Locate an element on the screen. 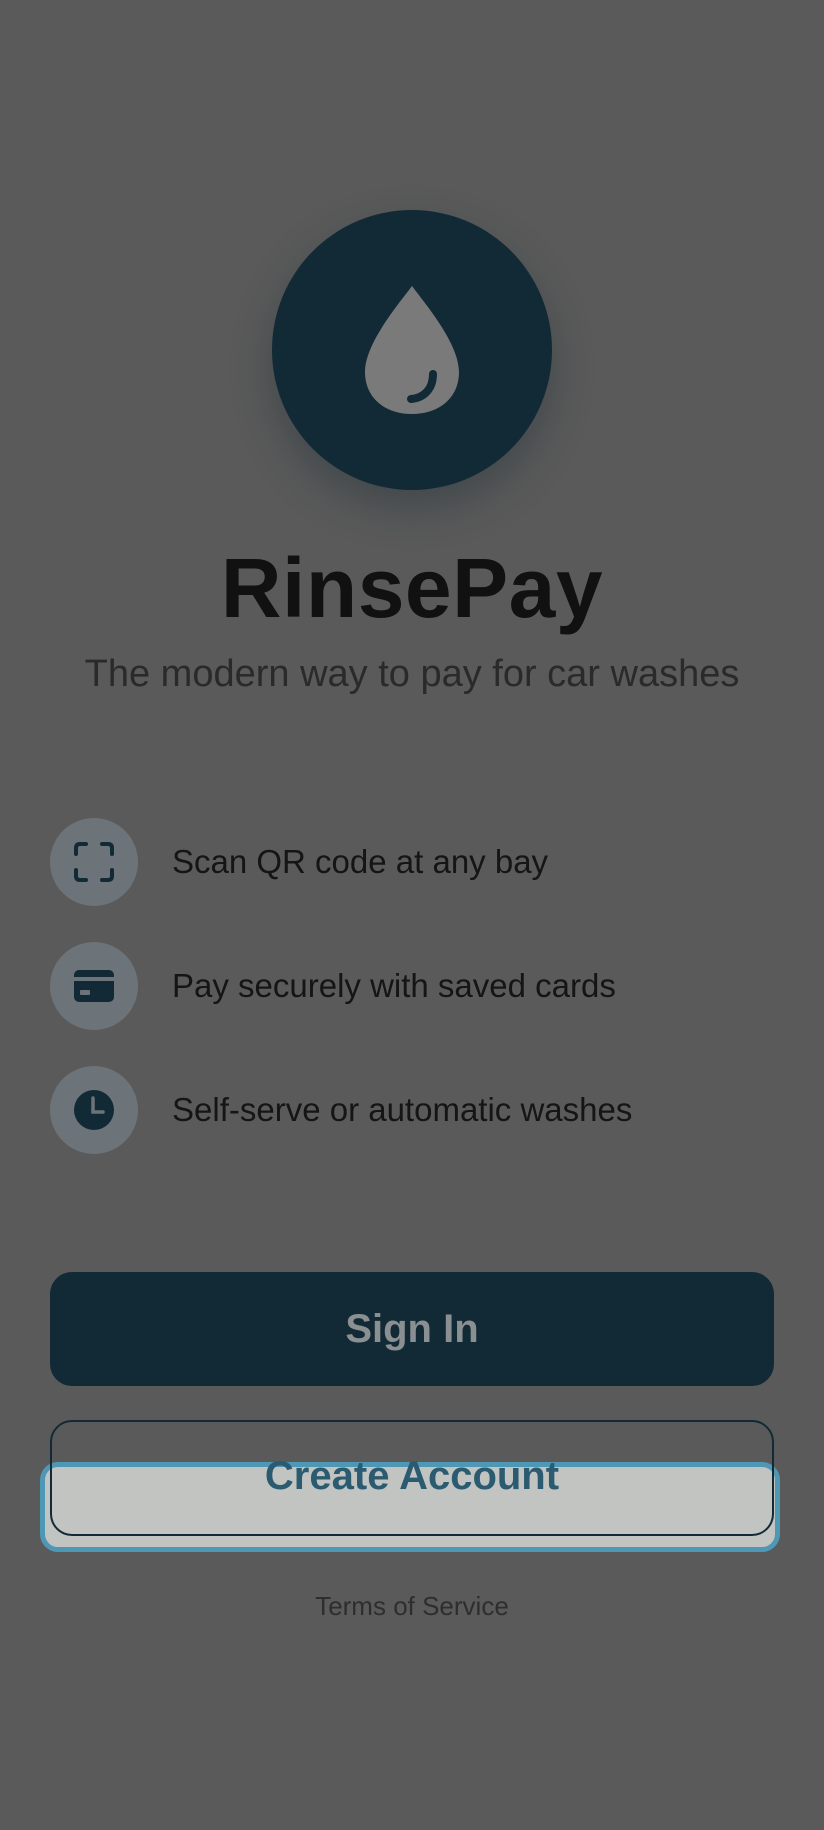 The image size is (824, 1830). app-logo is located at coordinates (412, 350).